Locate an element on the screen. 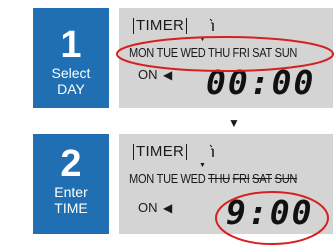 The image size is (334, 248). step-number: 1 is located at coordinates (71, 45).